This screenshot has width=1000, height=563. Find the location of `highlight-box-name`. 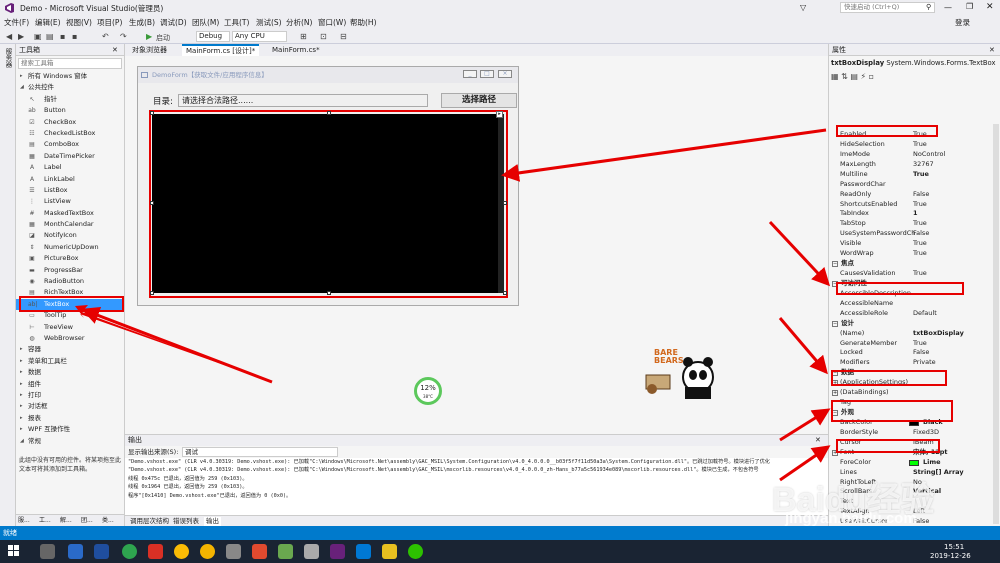

highlight-box-name is located at coordinates (900, 288).